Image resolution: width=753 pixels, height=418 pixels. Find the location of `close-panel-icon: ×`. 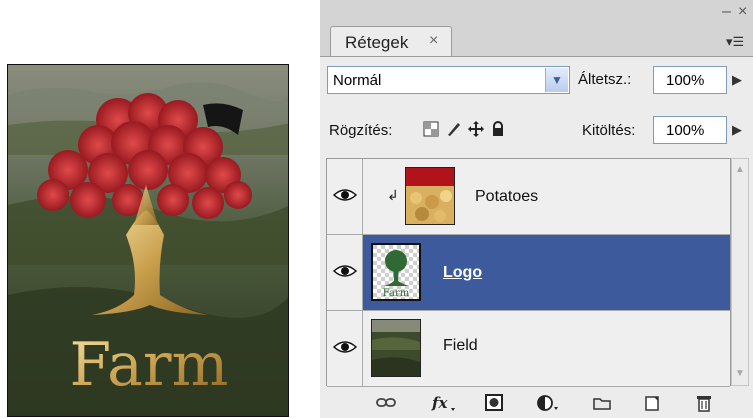

close-panel-icon: × is located at coordinates (742, 12).